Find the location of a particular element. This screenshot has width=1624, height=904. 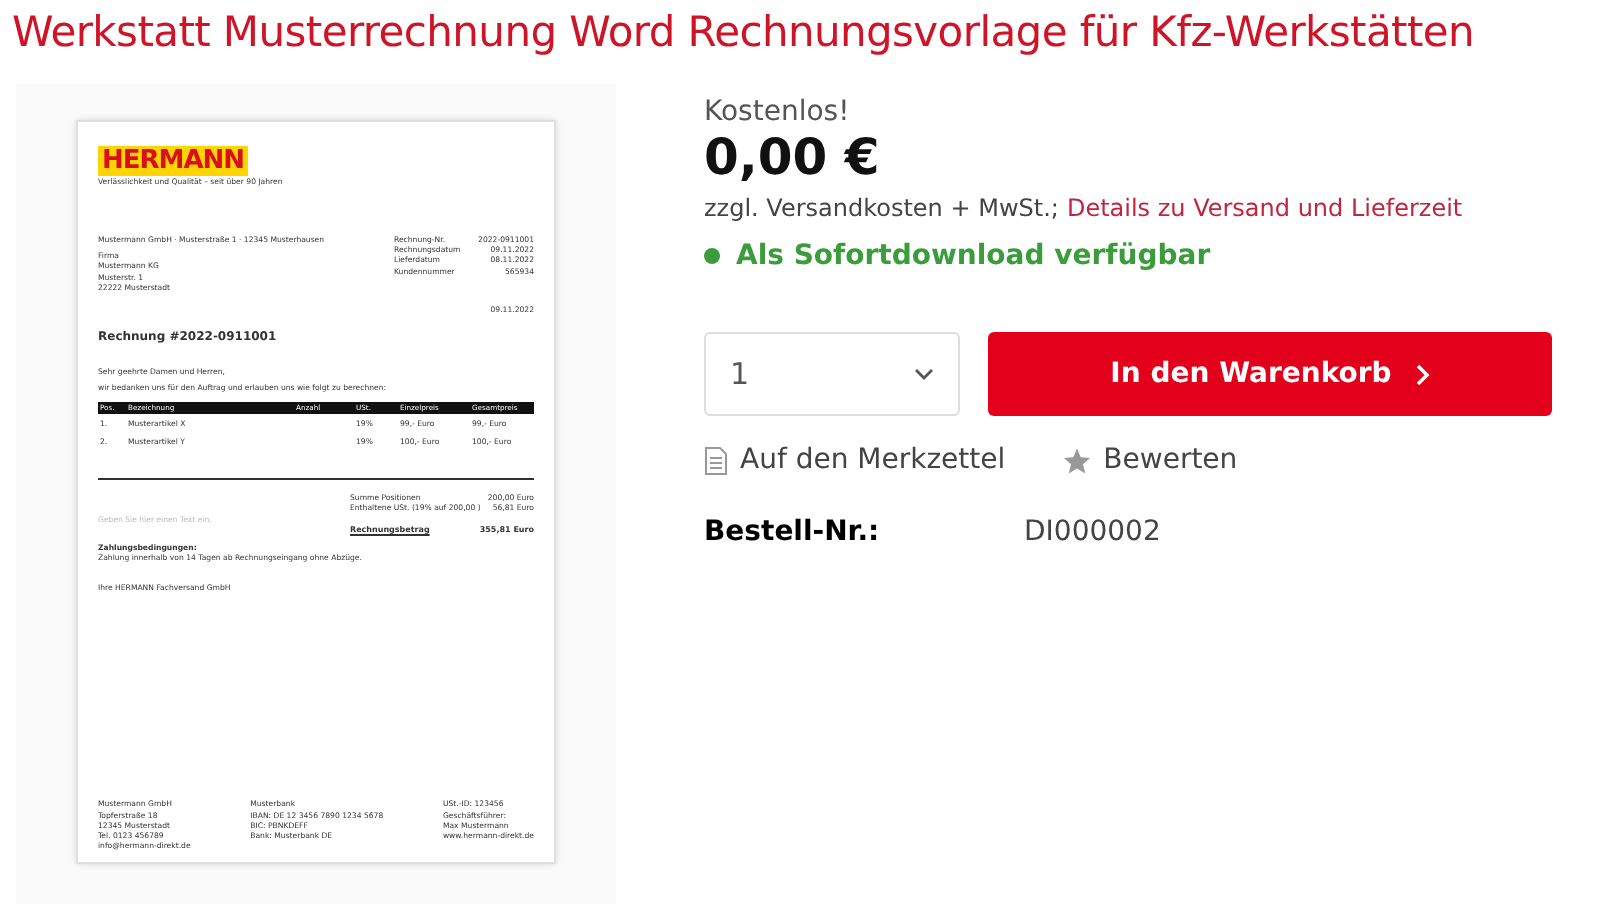

notepad-button: Auf den Merkzettel is located at coordinates (855, 460).